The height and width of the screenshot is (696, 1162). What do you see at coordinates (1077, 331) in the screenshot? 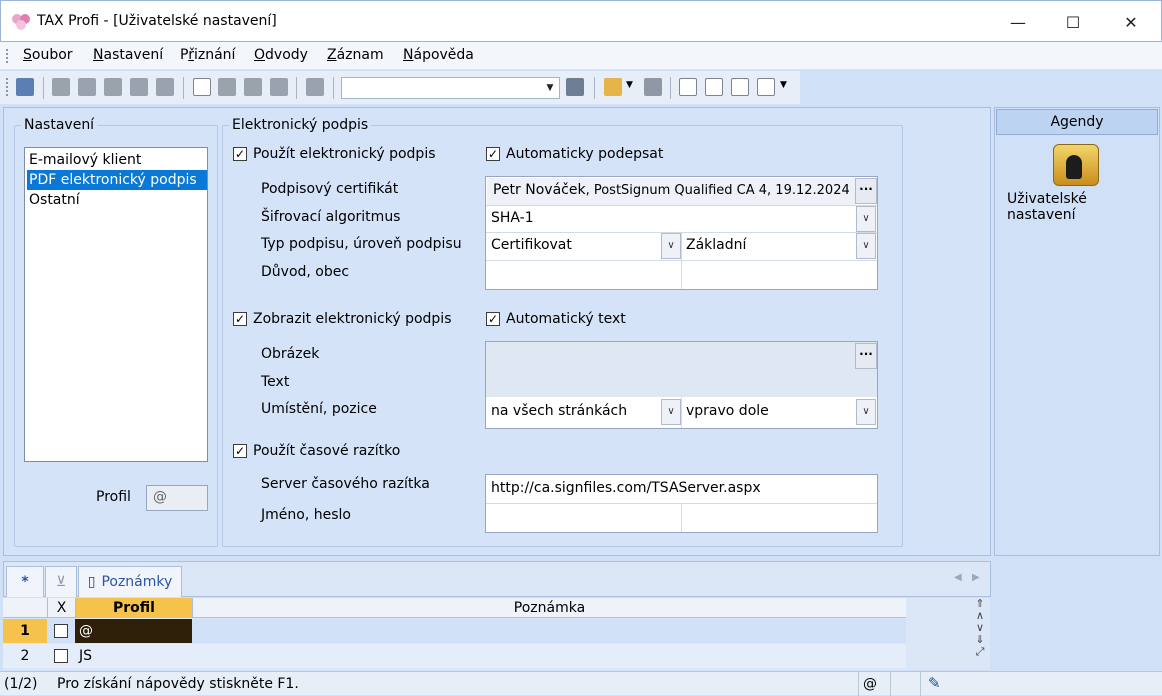
I see `agendy-panel: Agendy Uživatelské nastavení` at bounding box center [1077, 331].